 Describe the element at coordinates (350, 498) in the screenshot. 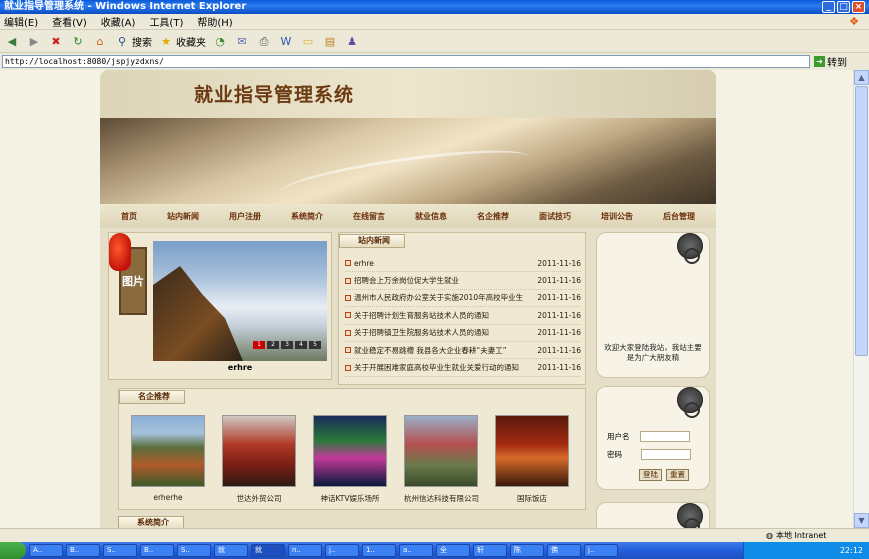

I see `company-name: 神话KTV娱乐场所` at that location.